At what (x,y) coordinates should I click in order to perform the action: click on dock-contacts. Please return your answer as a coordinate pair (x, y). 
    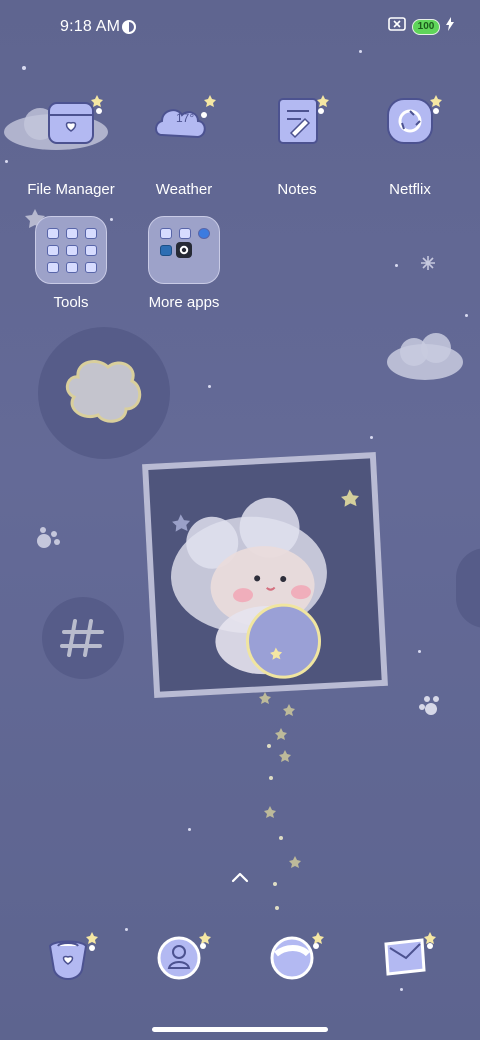
    Looking at the image, I should click on (185, 960).